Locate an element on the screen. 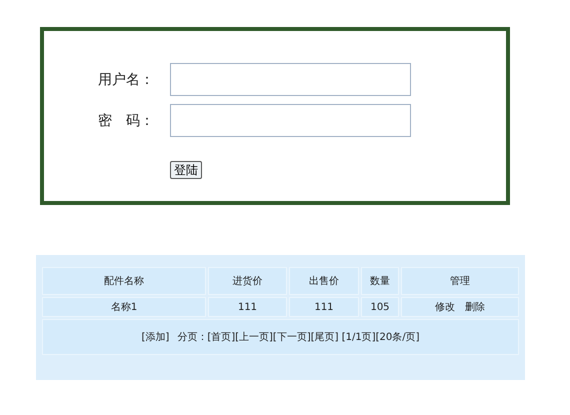  password-field is located at coordinates (290, 120).